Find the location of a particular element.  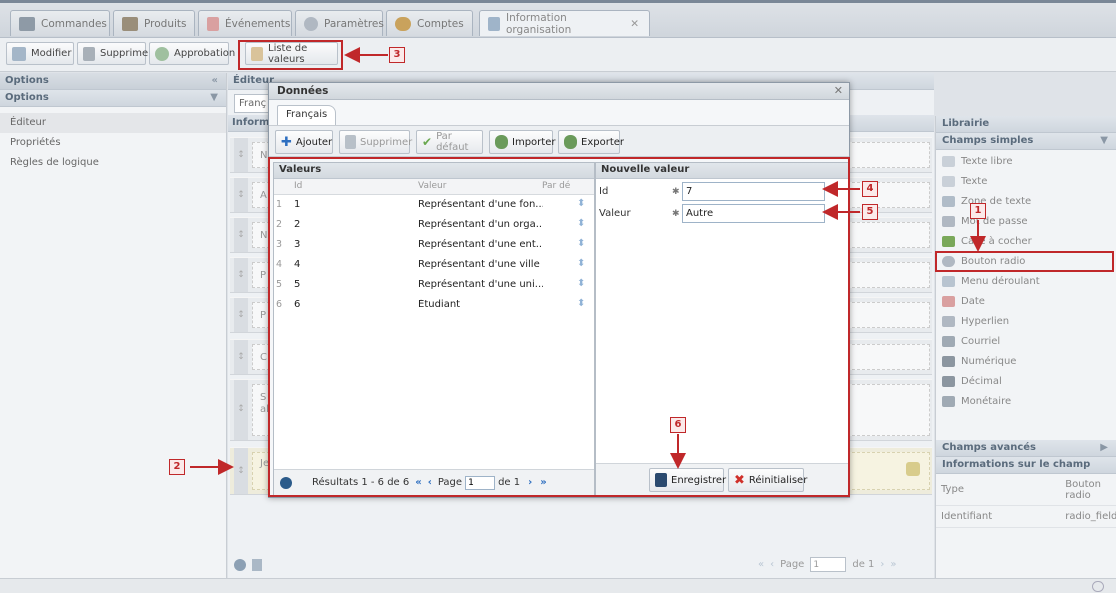

table-row: 3 3 Représentant d'une ent... ⬍ is located at coordinates (434, 245).